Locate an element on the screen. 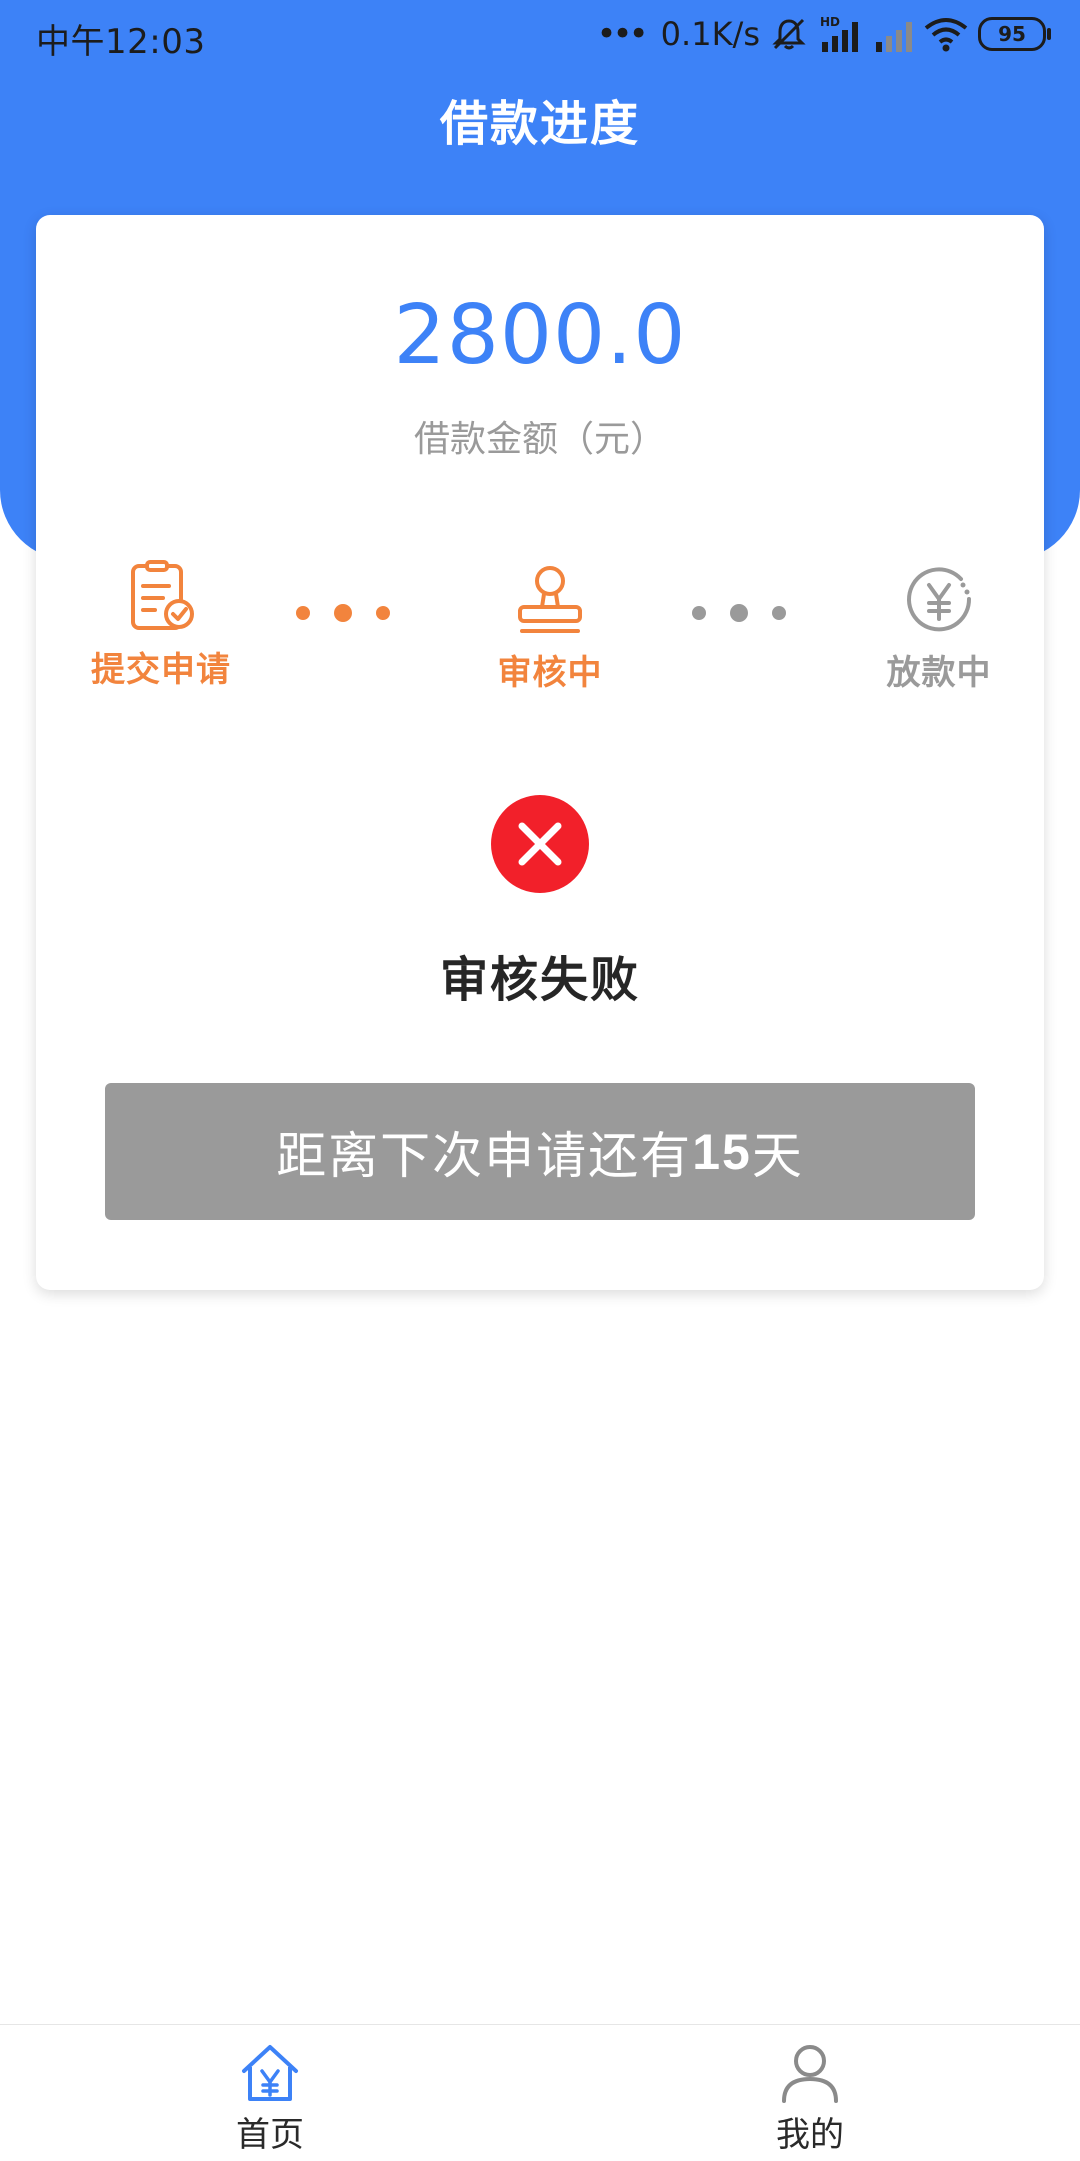  user-icon is located at coordinates (810, 2073).